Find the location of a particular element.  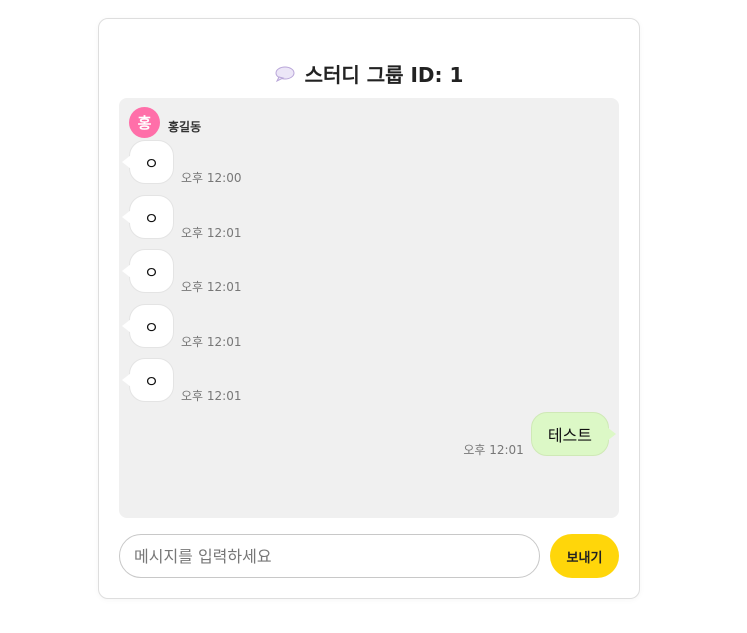

message-input is located at coordinates (329, 556).